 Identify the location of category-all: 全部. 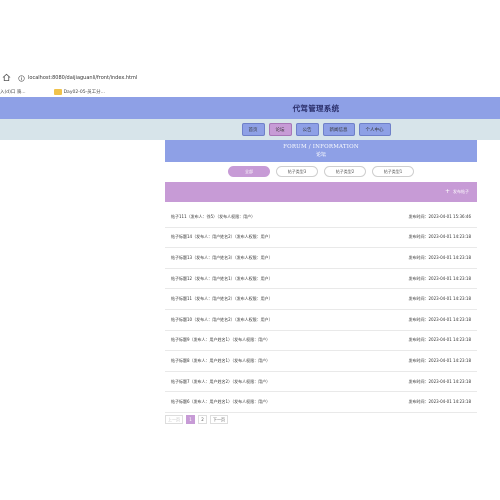
(249, 171).